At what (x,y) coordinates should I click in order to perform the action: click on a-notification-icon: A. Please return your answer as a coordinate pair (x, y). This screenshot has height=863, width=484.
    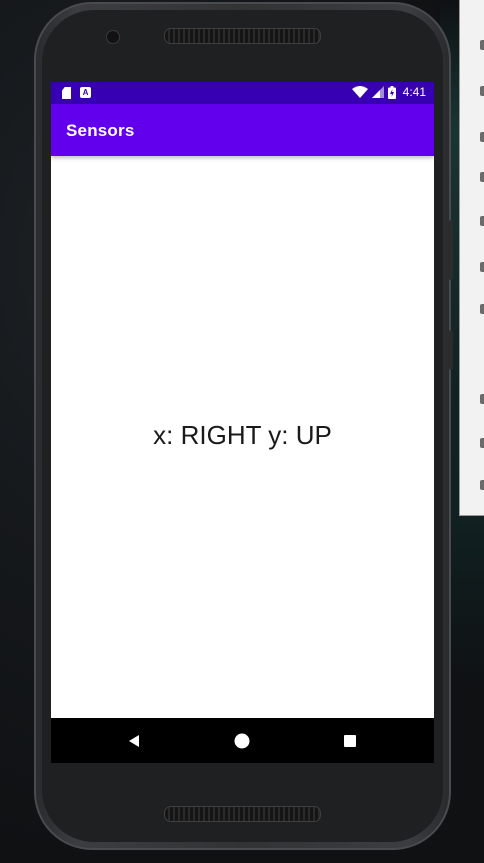
    Looking at the image, I should click on (85, 92).